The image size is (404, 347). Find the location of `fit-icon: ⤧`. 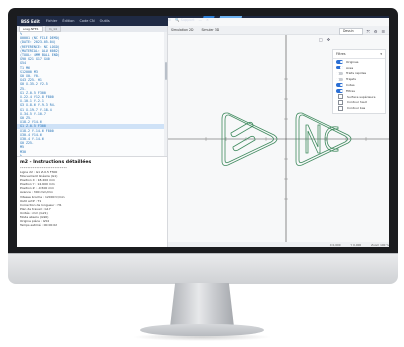

fit-icon: ⤧ is located at coordinates (368, 31).